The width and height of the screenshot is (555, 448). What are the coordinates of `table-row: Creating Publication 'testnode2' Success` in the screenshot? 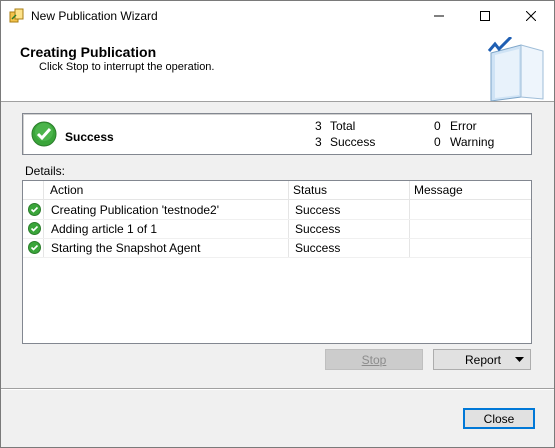 It's located at (277, 210).